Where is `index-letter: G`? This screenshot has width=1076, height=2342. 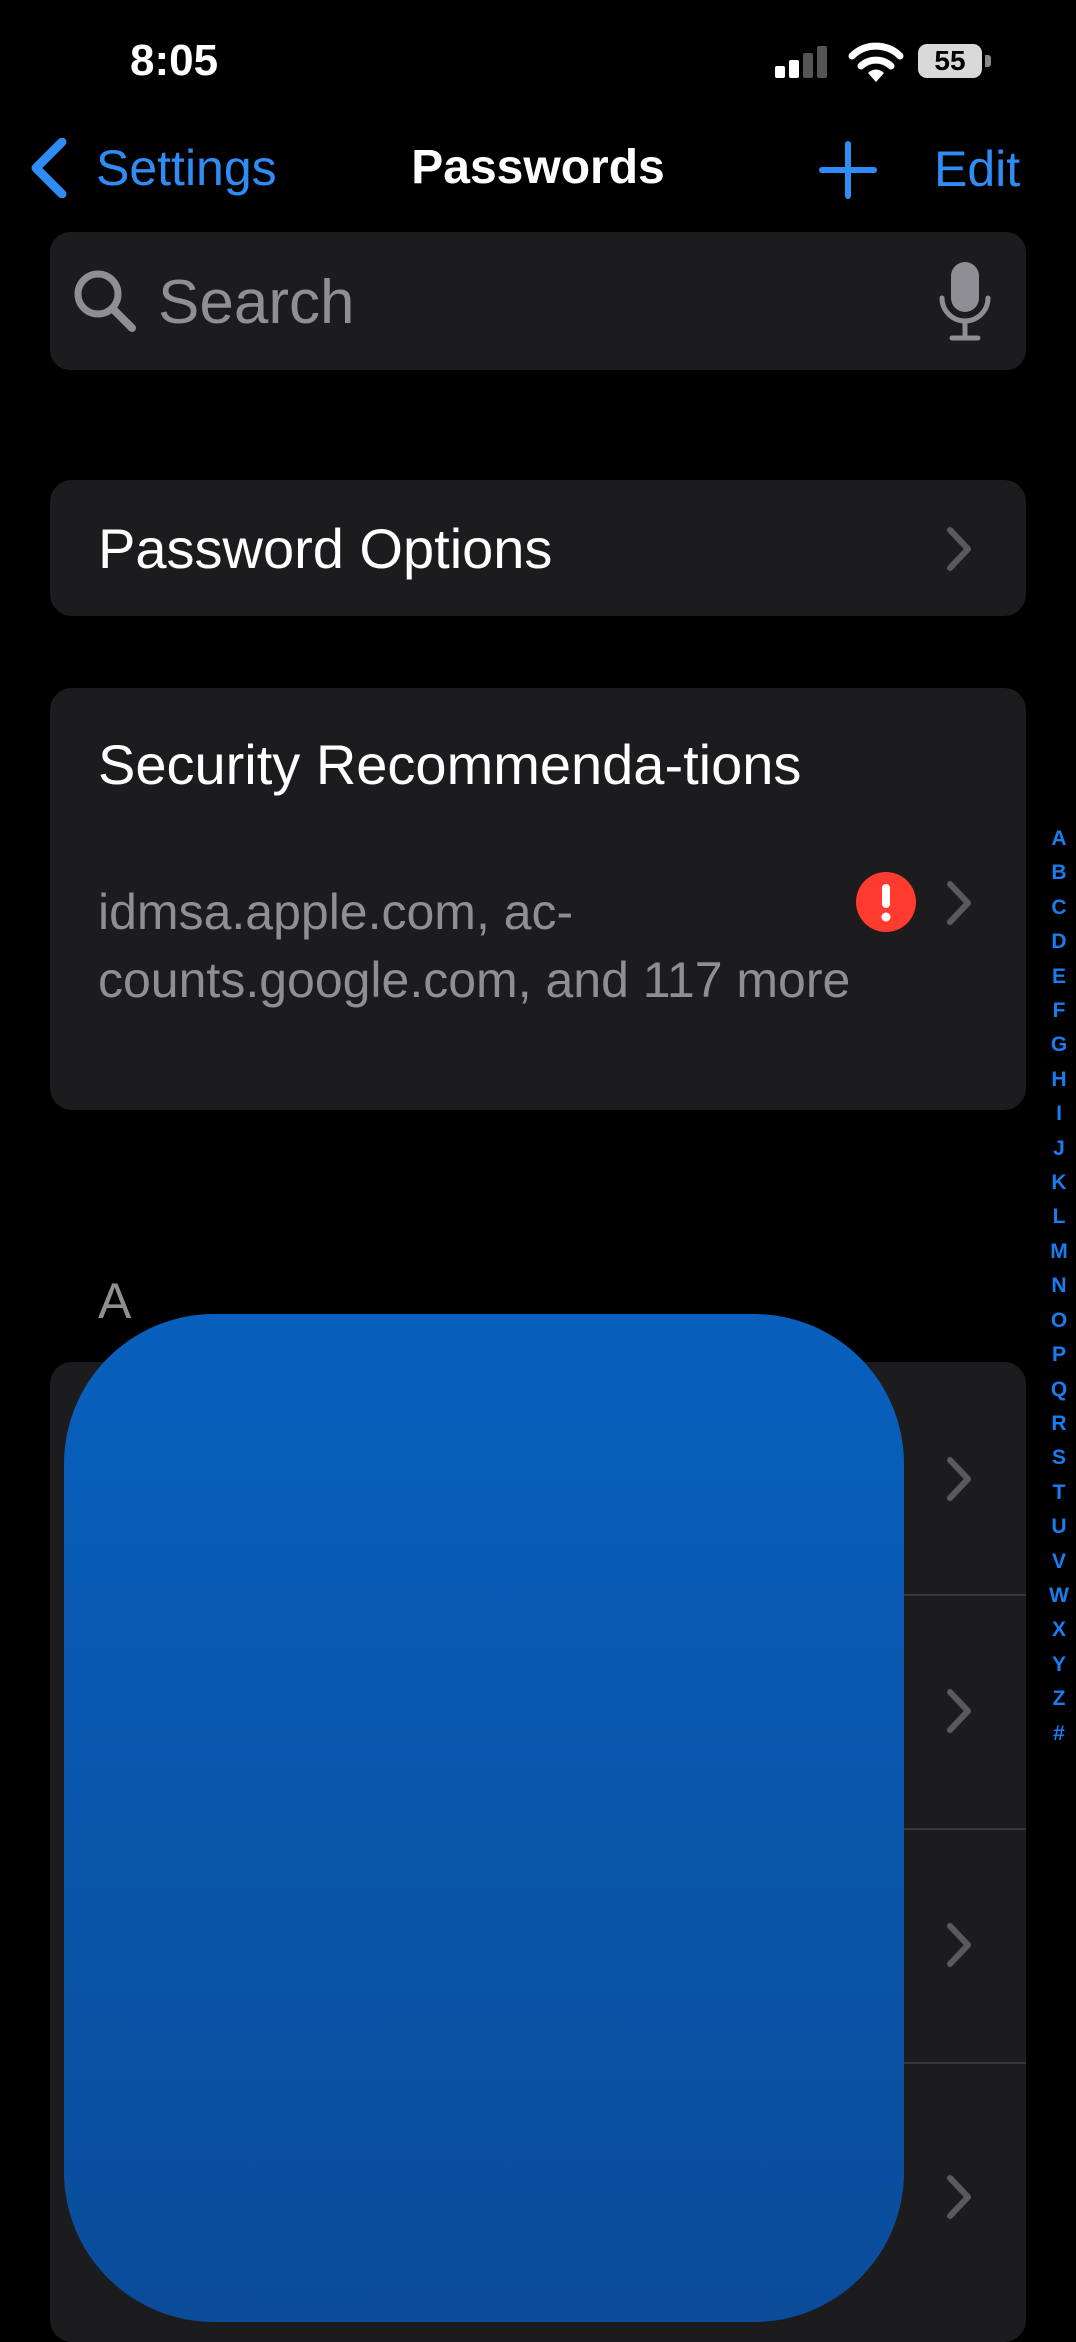 index-letter: G is located at coordinates (1059, 1045).